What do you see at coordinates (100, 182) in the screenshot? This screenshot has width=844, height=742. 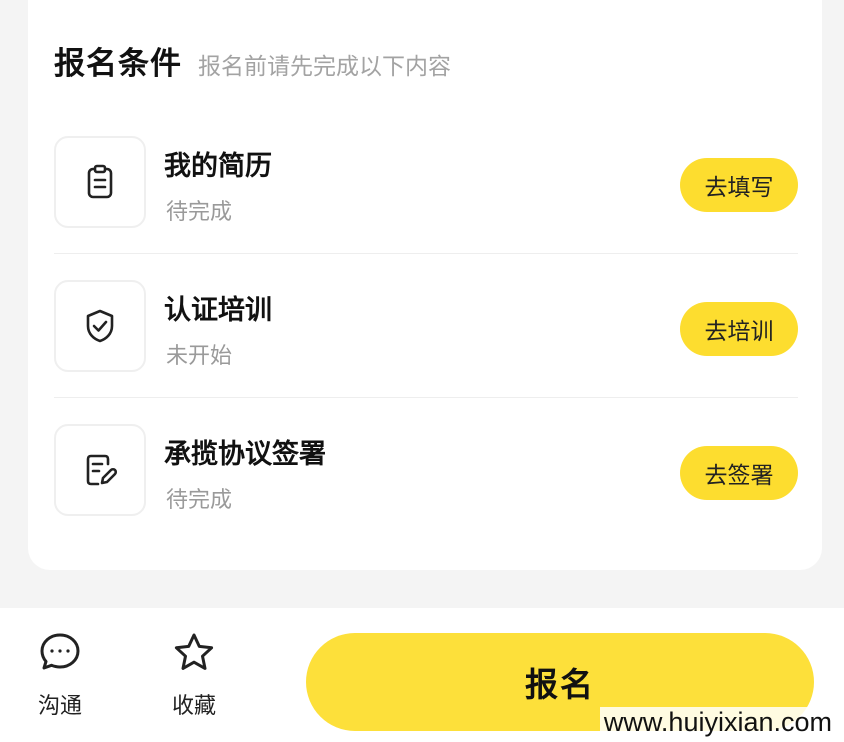 I see `clipboard-icon` at bounding box center [100, 182].